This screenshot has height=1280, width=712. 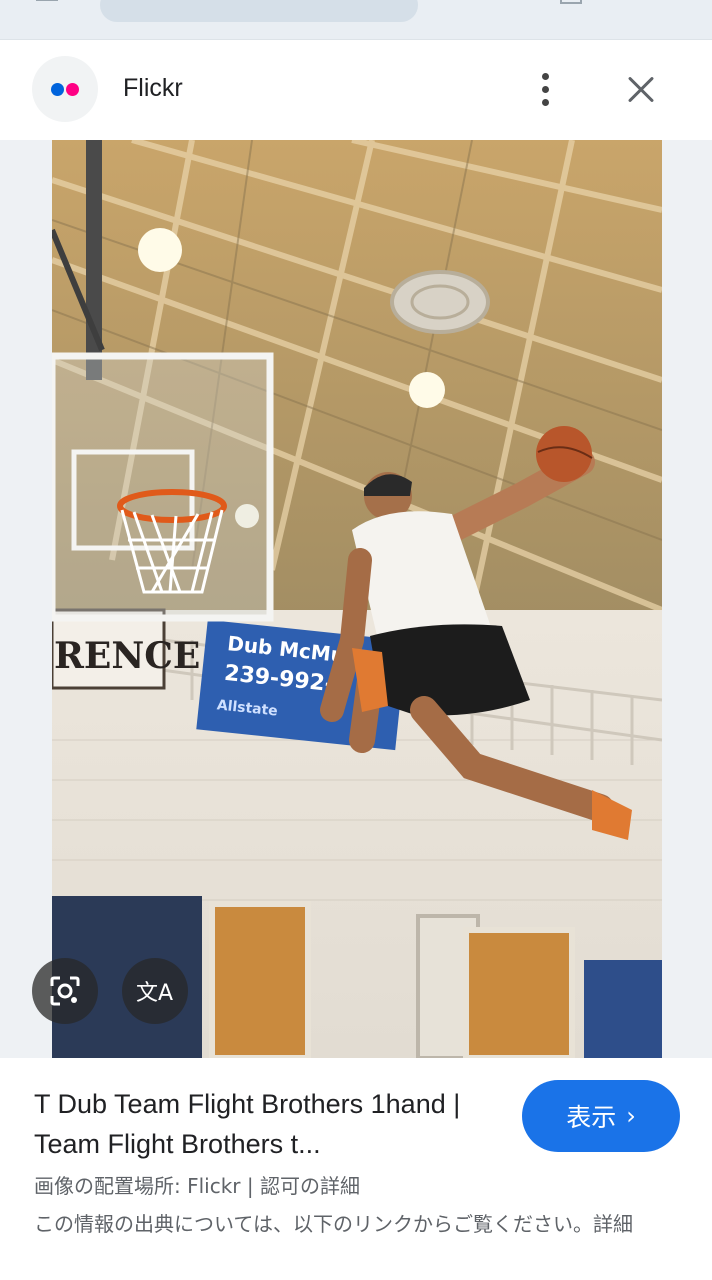 I want to click on svg-text: 文A, so click(x=154, y=993).